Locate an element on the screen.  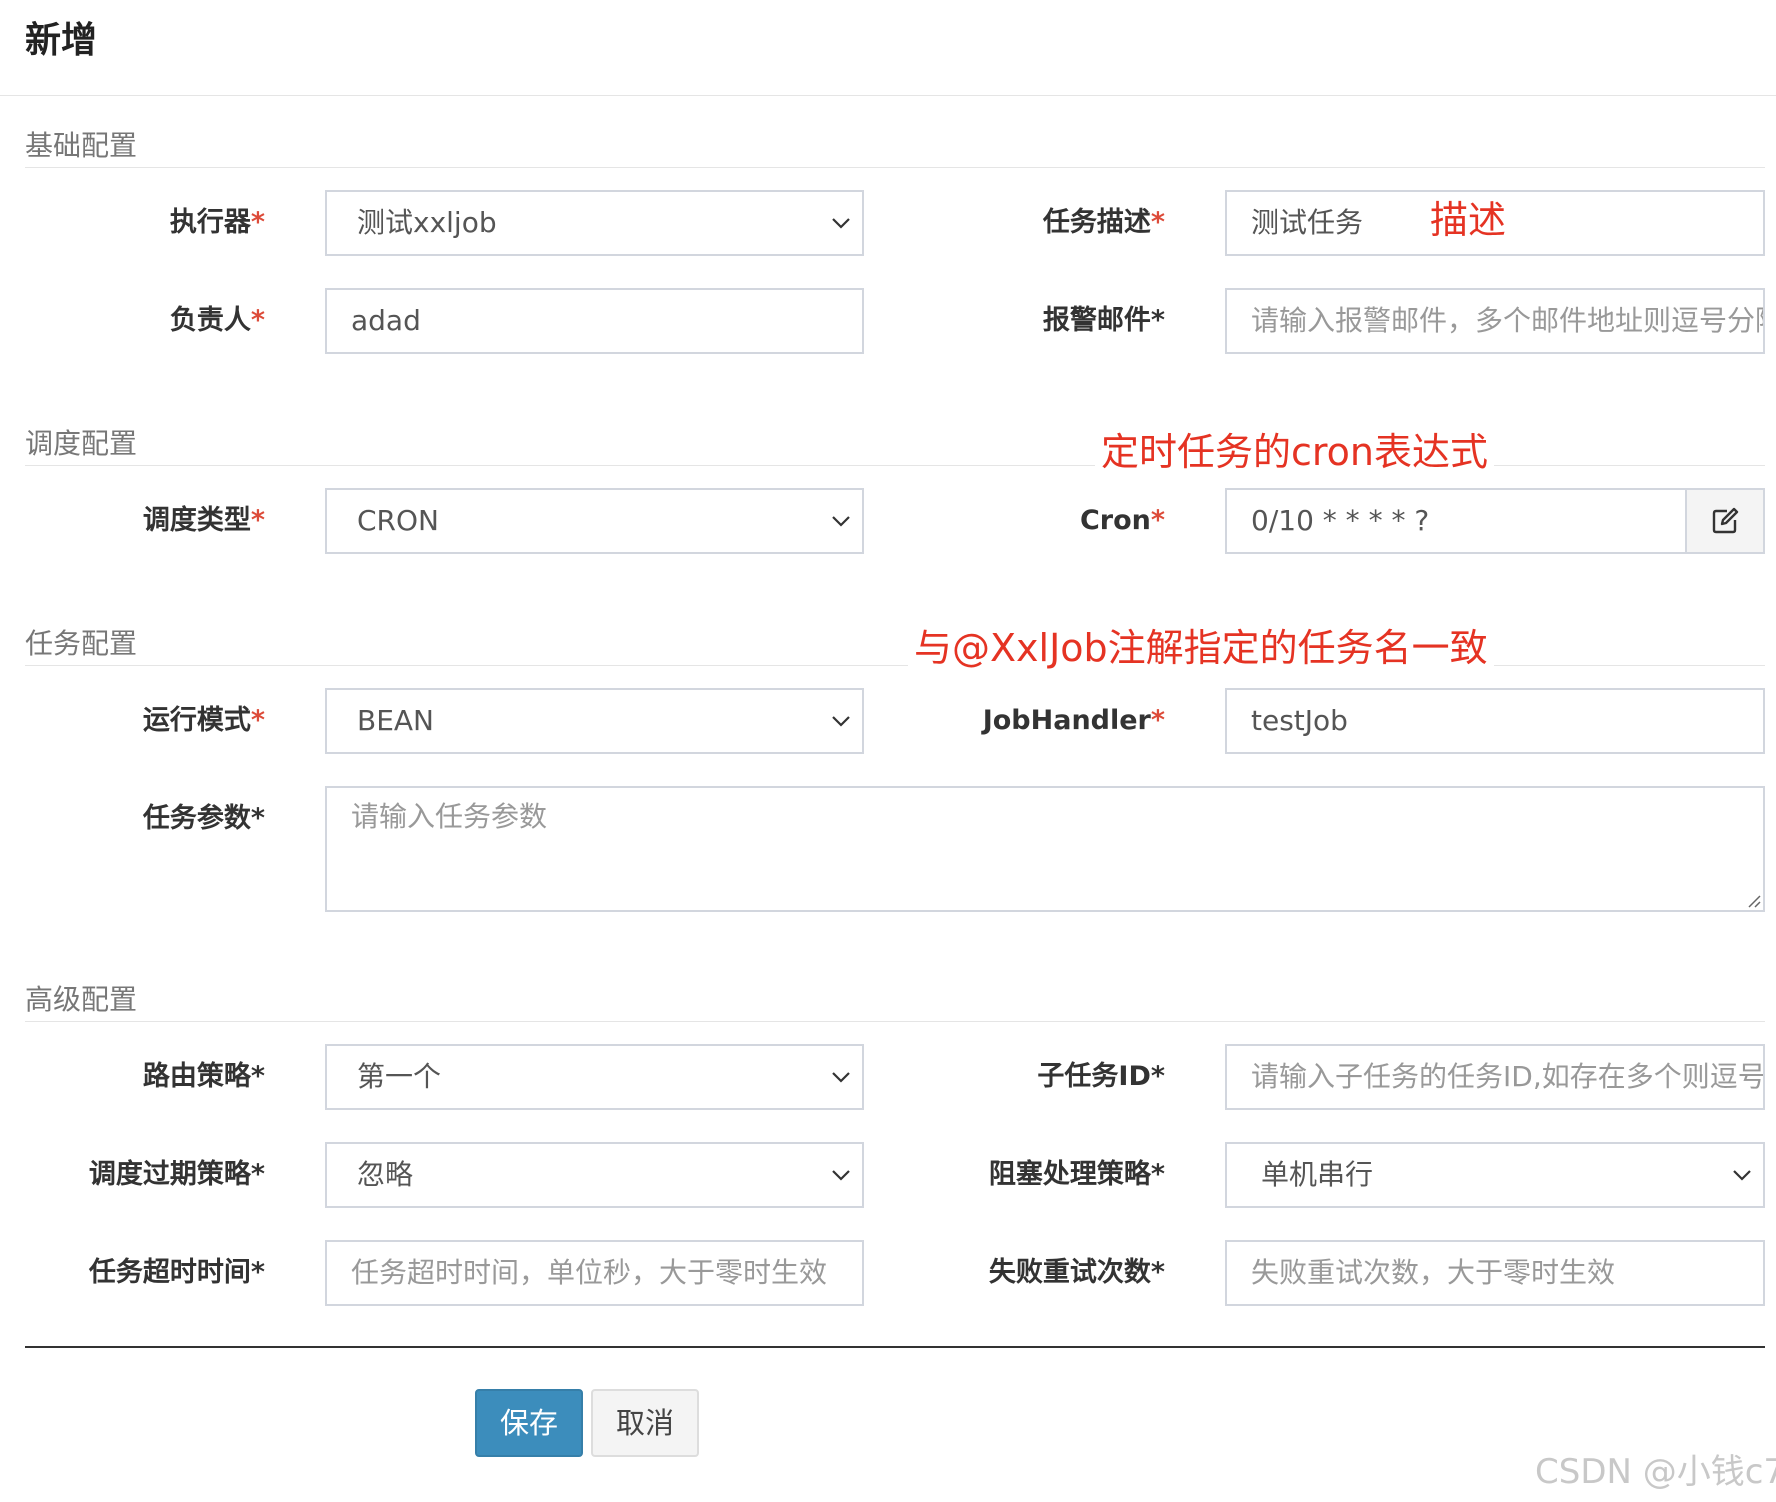
job-desc-label: 任务描述* is located at coordinates (1103, 222).